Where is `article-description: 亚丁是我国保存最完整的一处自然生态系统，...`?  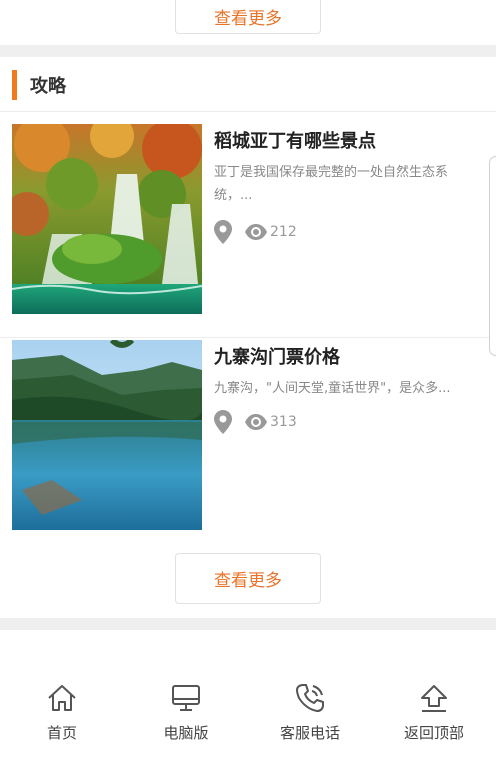
article-description: 亚丁是我国保存最完整的一处自然生态系统，... is located at coordinates (331, 184).